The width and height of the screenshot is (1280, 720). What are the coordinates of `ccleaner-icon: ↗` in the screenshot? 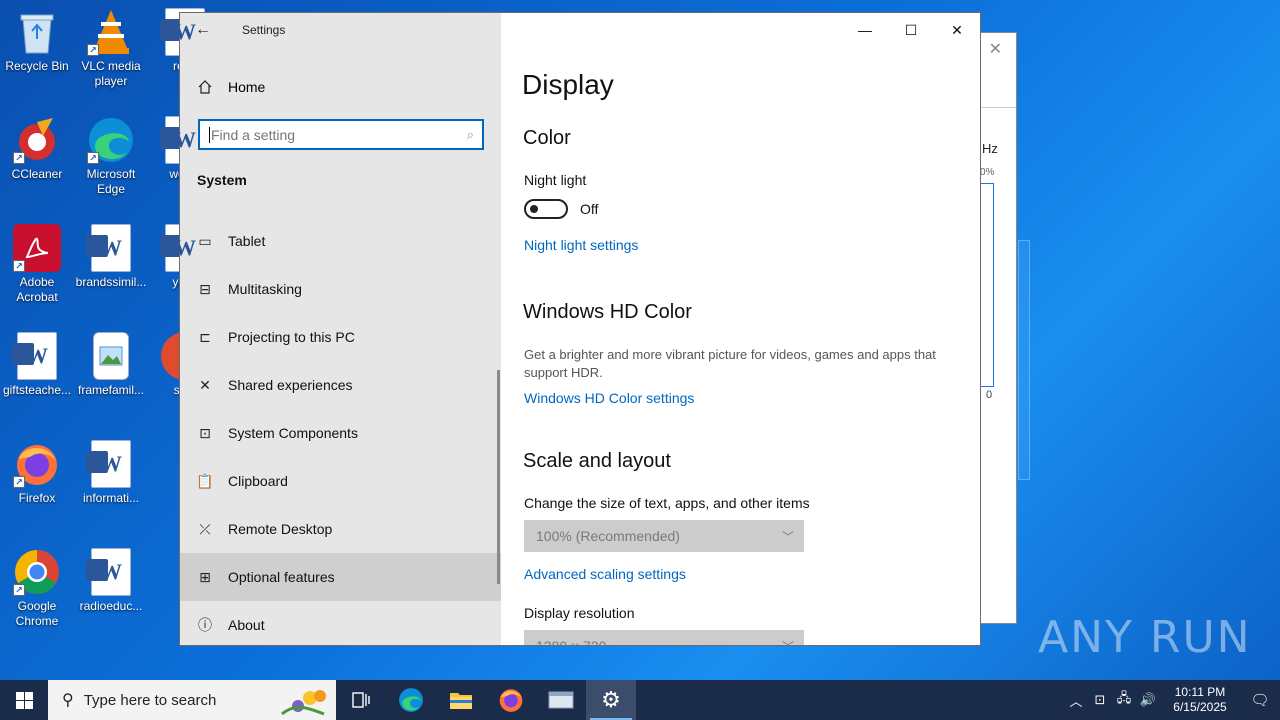 It's located at (37, 140).